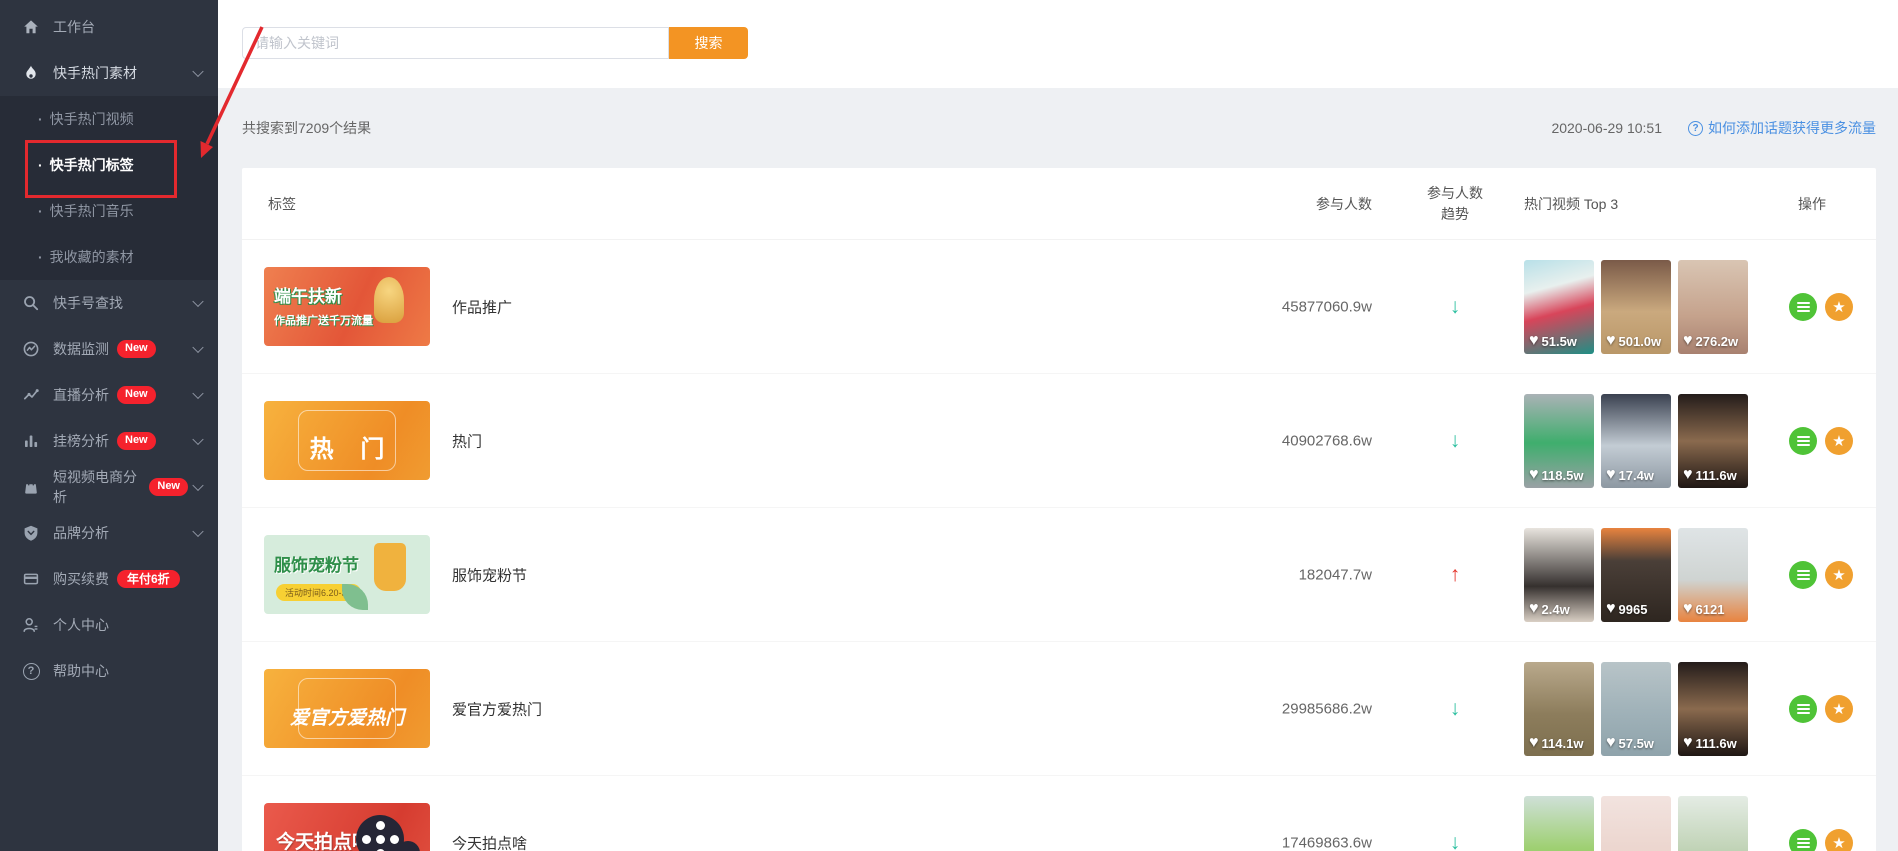 Image resolution: width=1898 pixels, height=851 pixels. What do you see at coordinates (489, 841) in the screenshot?
I see `tag-name: 今天拍点啥` at bounding box center [489, 841].